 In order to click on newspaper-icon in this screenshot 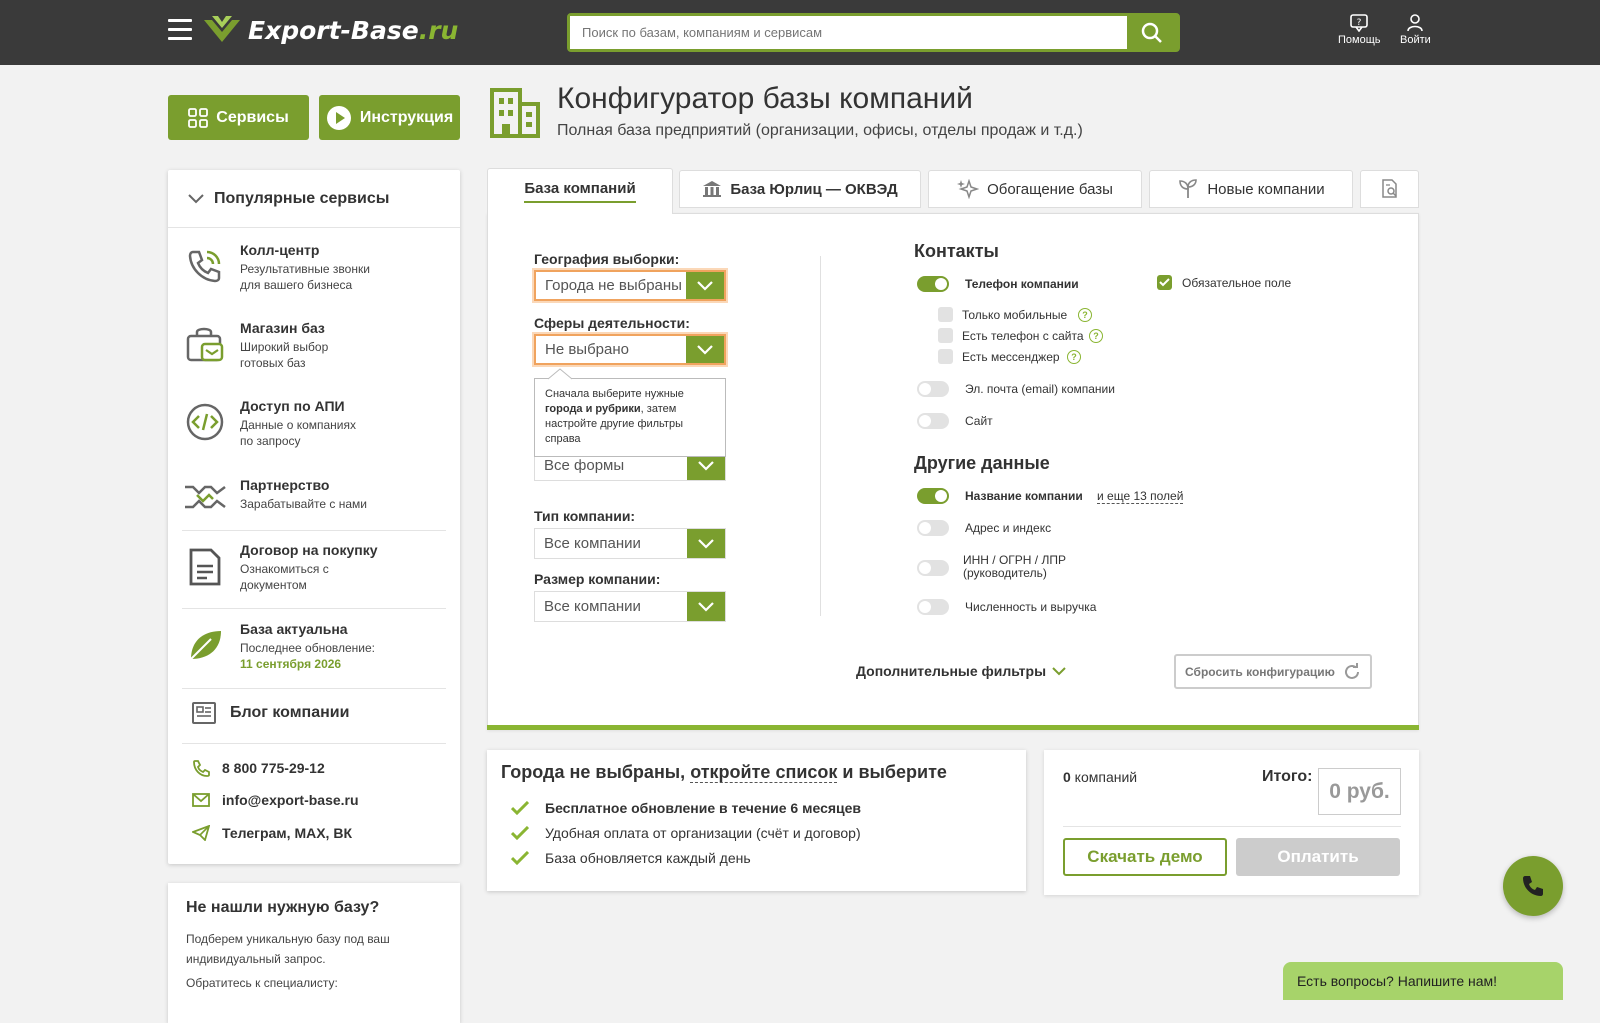, I will do `click(204, 713)`.